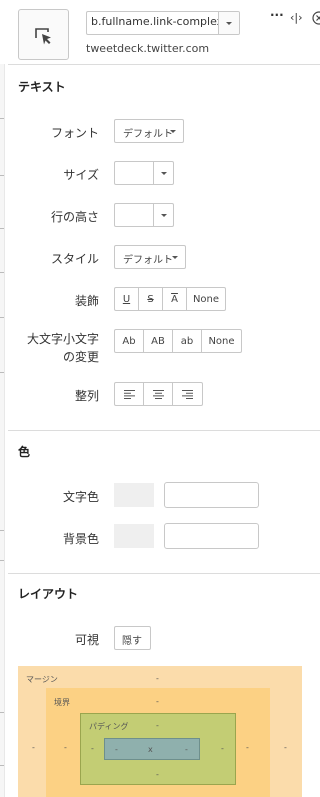  Describe the element at coordinates (157, 725) in the screenshot. I see `padding-top-value: -` at that location.